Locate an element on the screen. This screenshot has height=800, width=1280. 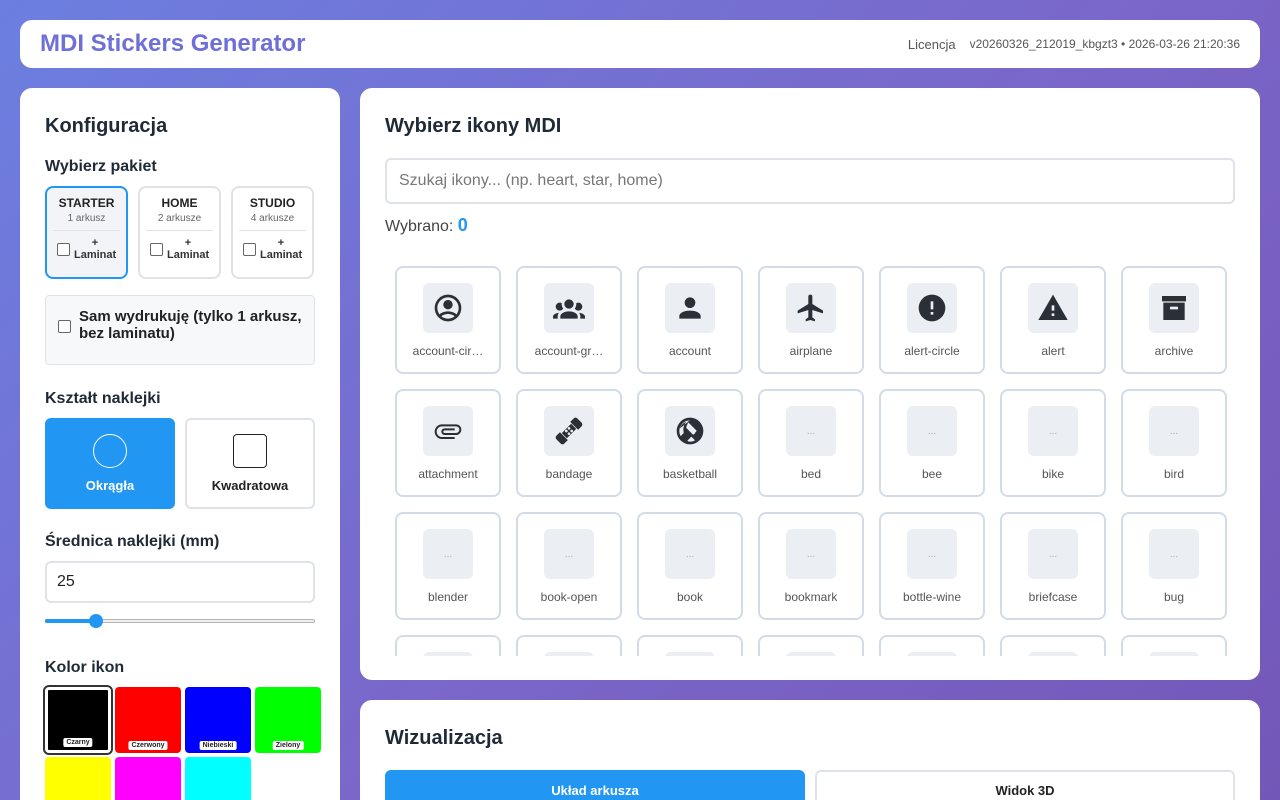
icon-card: alert-circle is located at coordinates (932, 320).